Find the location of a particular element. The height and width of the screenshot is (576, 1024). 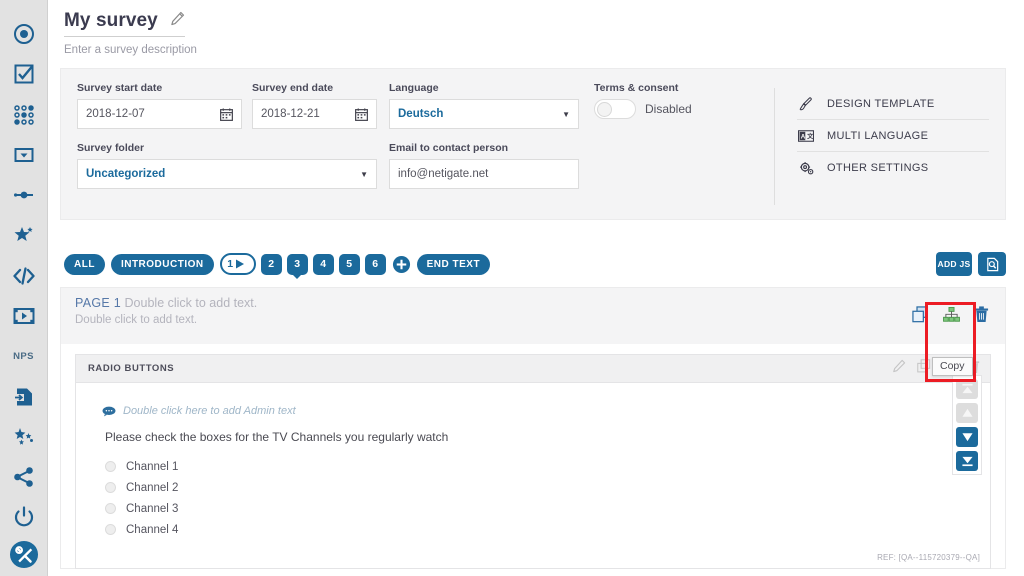

tab-page-6: 6 is located at coordinates (375, 264).